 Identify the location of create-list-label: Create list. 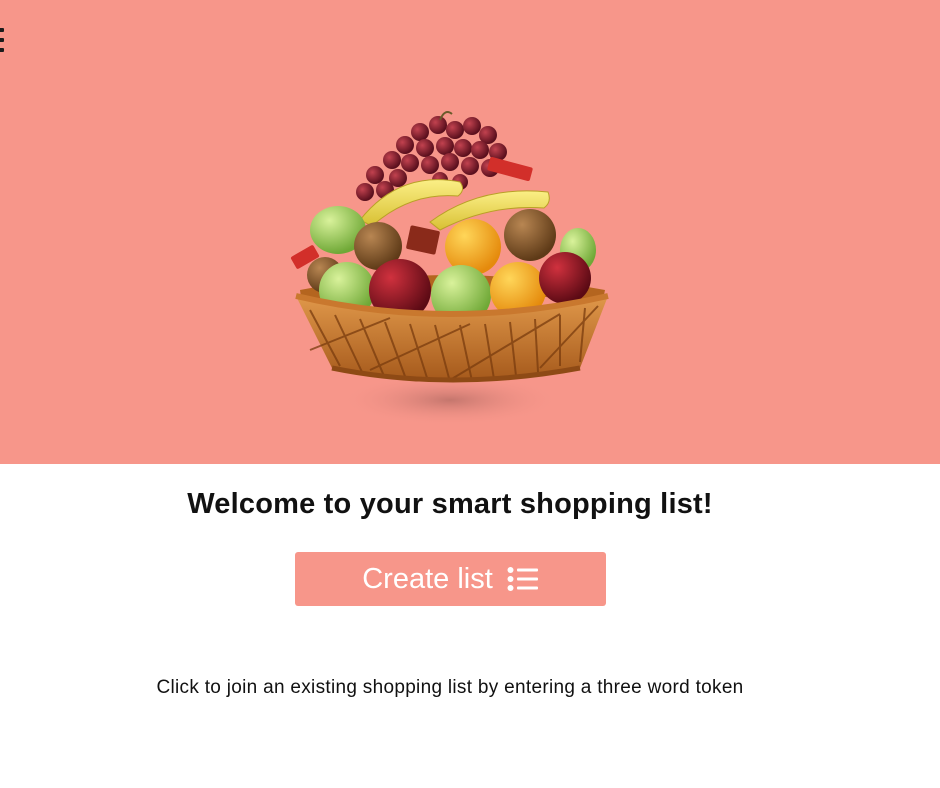
(427, 578).